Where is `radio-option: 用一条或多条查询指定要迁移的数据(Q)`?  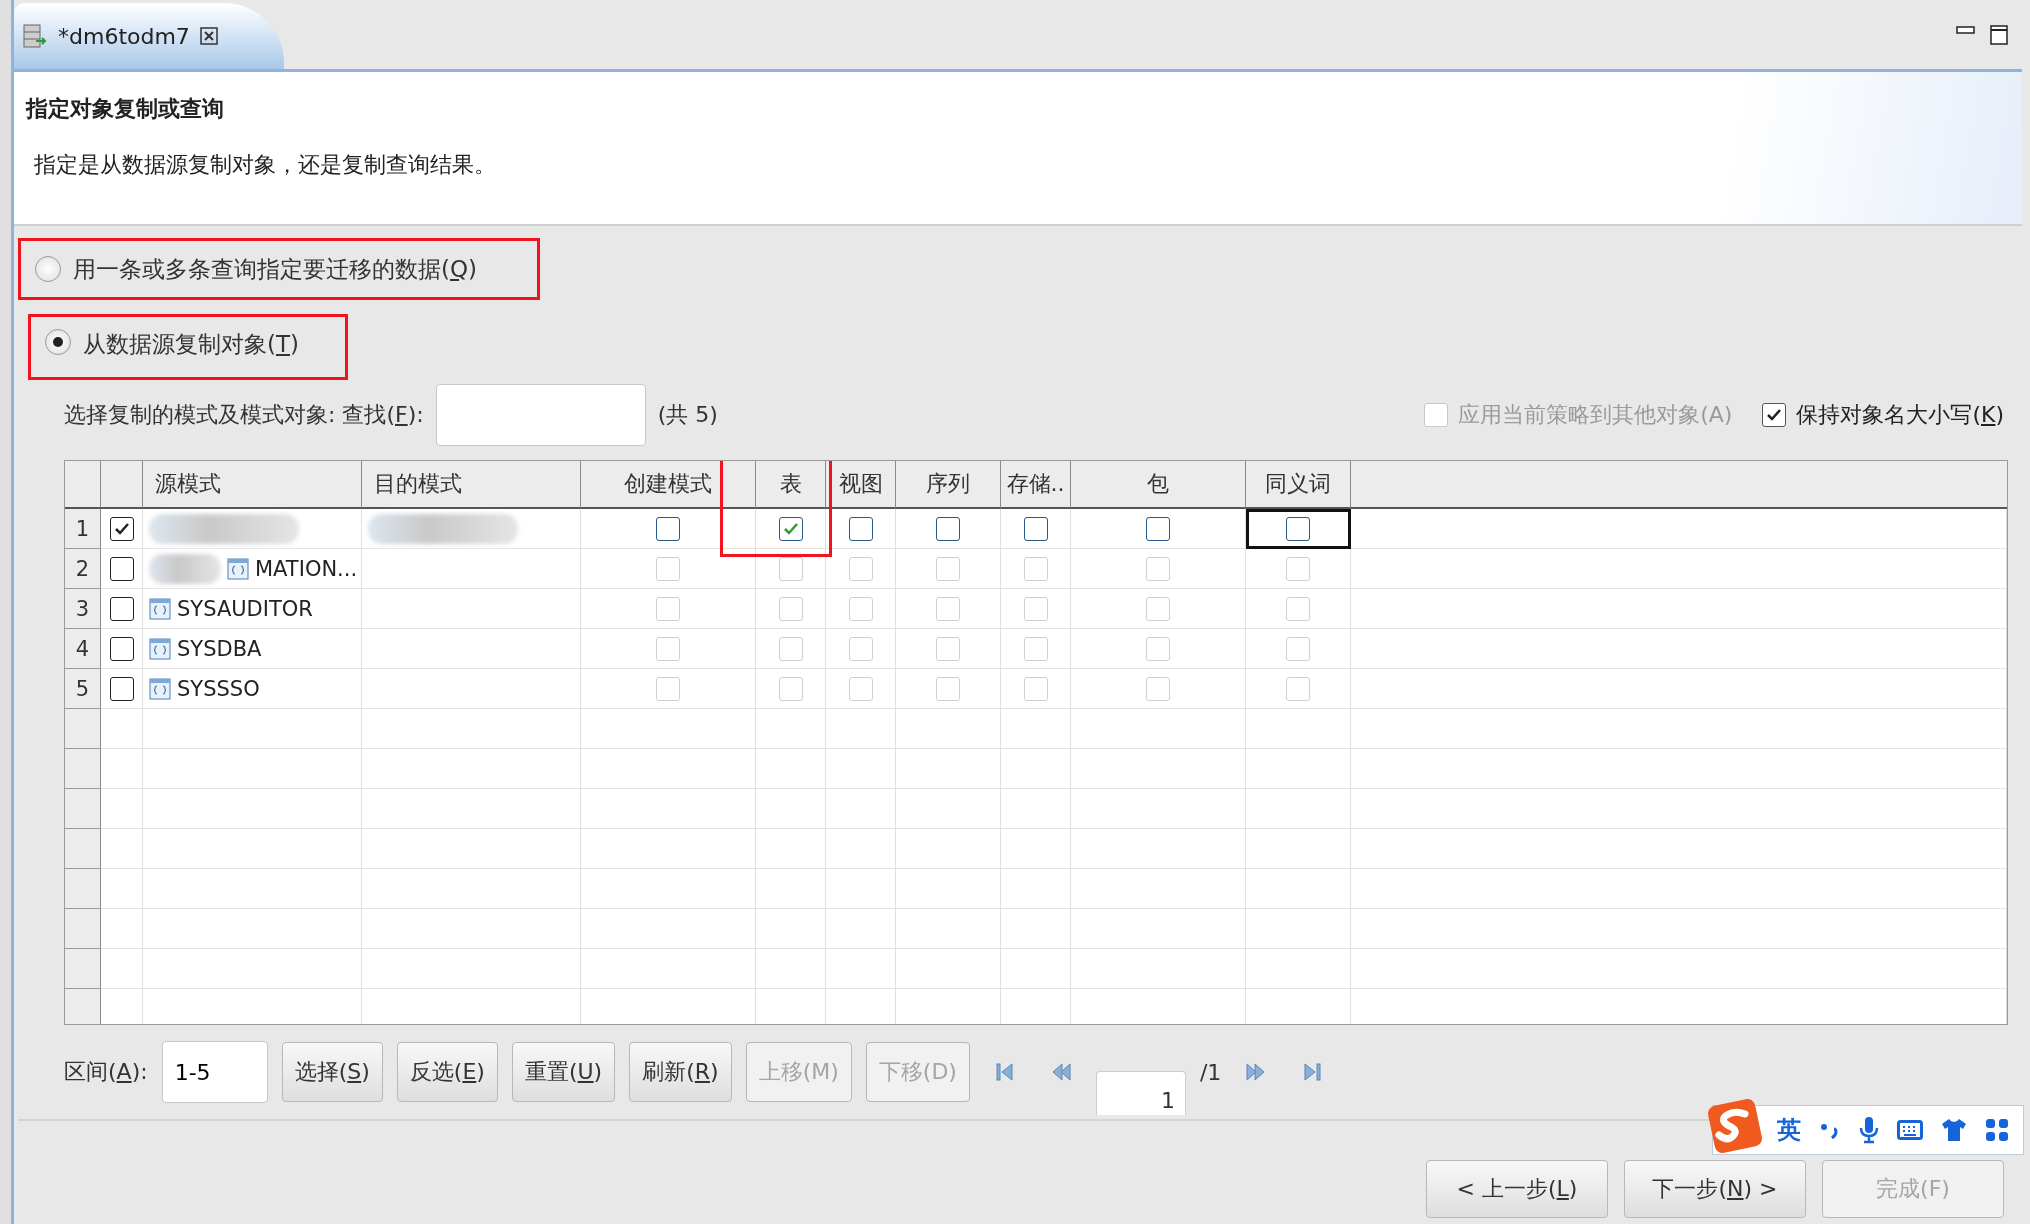 radio-option: 用一条或多条查询指定要迁移的数据(Q) is located at coordinates (279, 269).